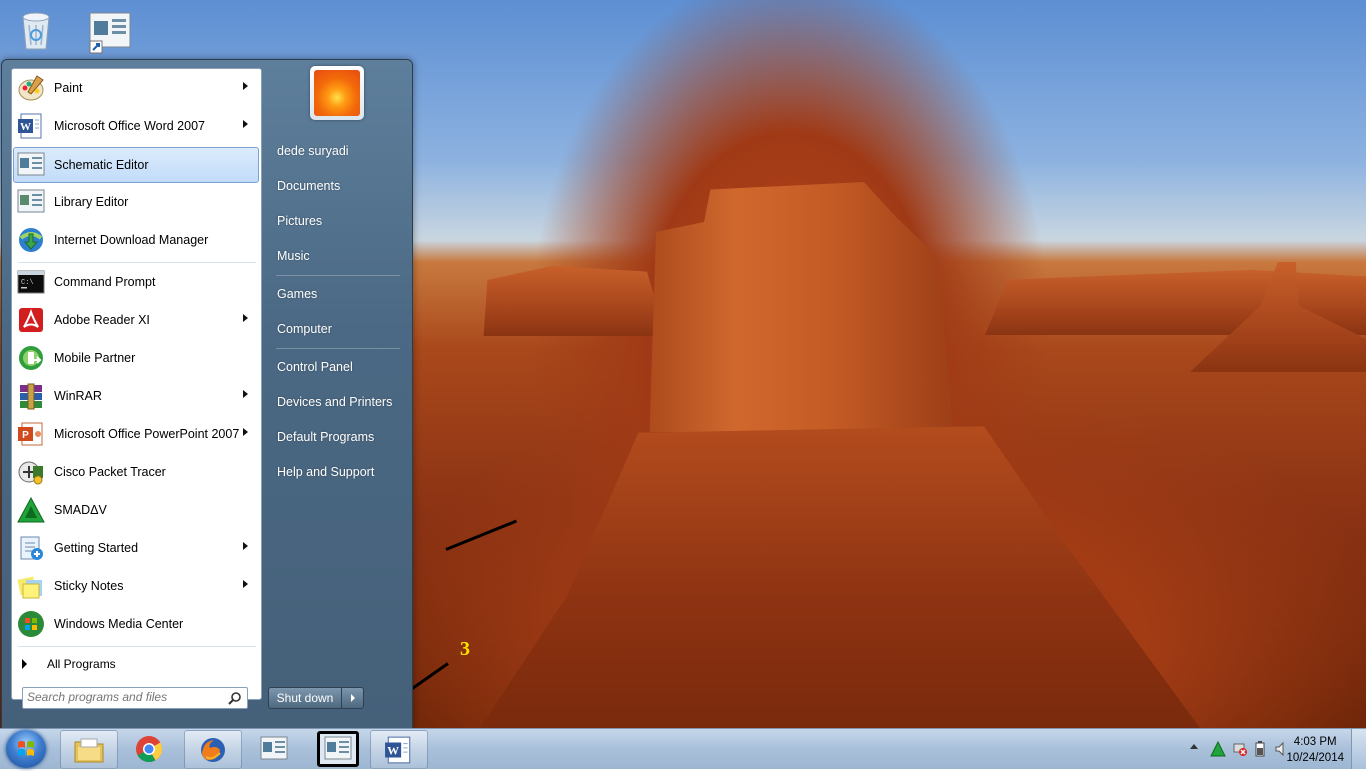 The image size is (1366, 771). Describe the element at coordinates (235, 698) in the screenshot. I see `search-icon` at that location.